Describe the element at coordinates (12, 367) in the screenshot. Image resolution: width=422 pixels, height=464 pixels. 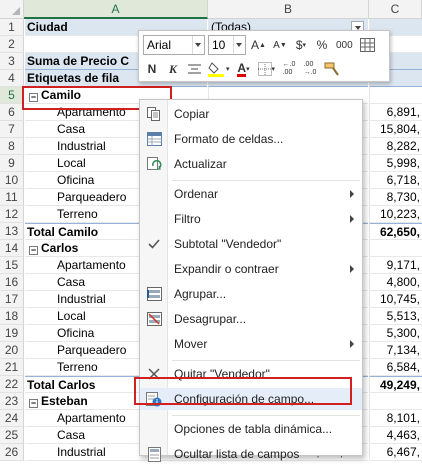
I see `row-number: 21` at that location.